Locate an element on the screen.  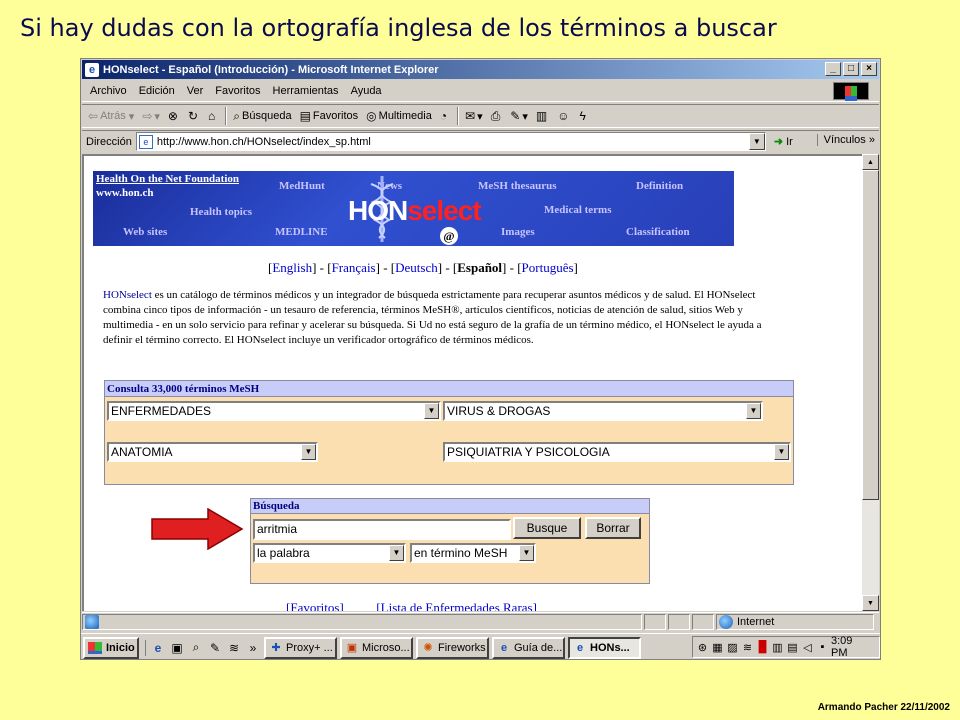
nav-medline: MEDLINE is located at coordinates (301, 232).